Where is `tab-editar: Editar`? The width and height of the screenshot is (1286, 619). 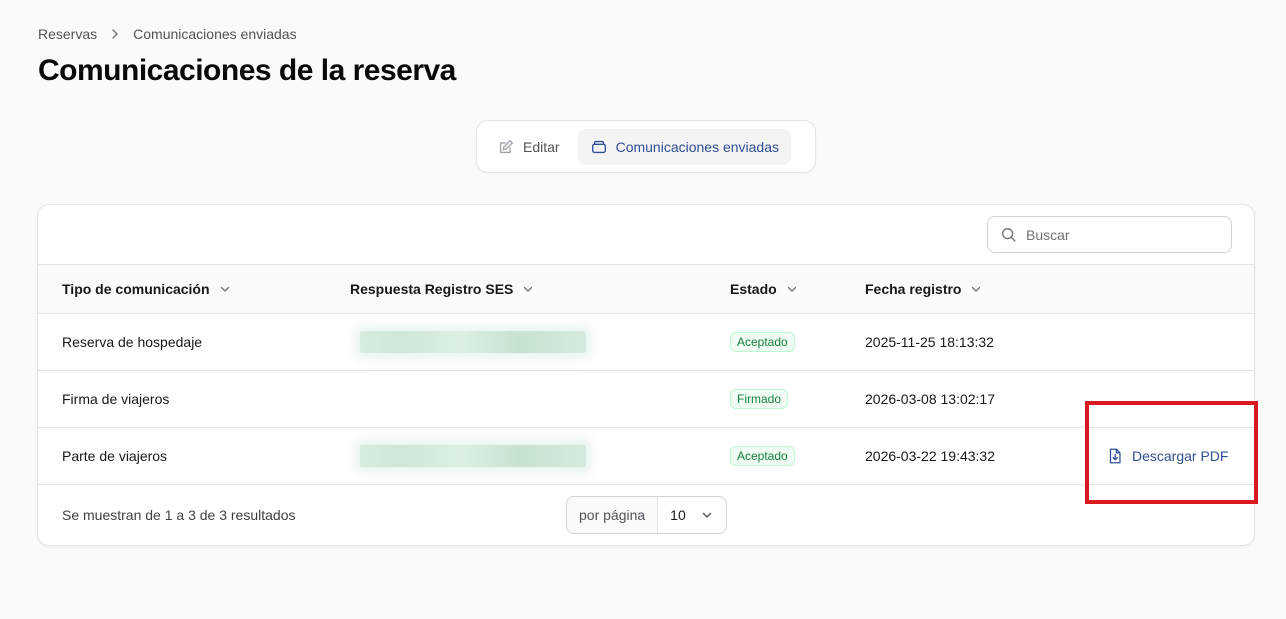
tab-editar: Editar is located at coordinates (528, 147).